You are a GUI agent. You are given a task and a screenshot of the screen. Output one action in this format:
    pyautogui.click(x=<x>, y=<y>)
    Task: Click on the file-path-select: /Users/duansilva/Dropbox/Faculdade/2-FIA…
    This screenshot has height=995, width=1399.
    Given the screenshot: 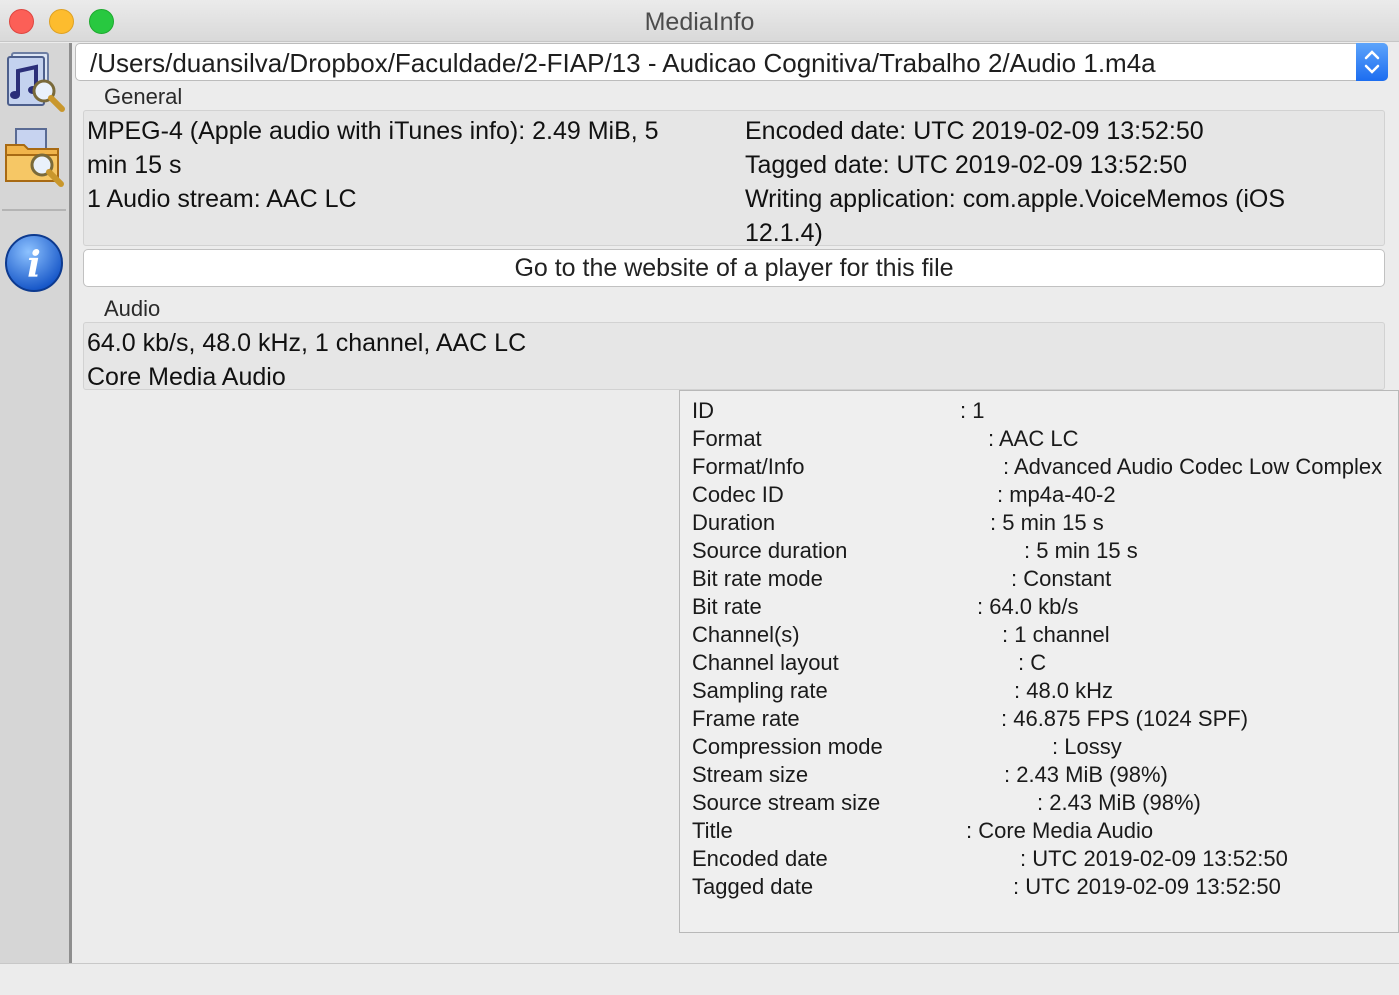 What is the action you would take?
    pyautogui.click(x=731, y=62)
    